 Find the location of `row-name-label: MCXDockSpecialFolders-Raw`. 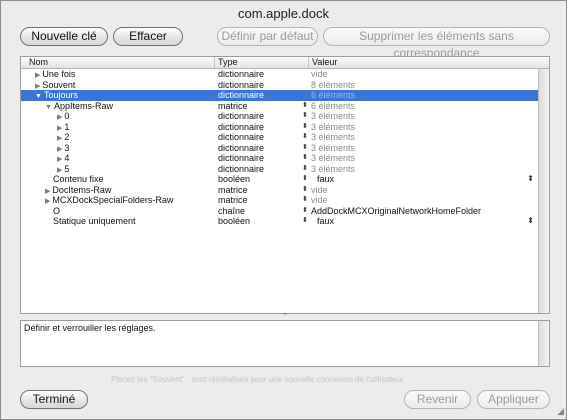

row-name-label: MCXDockSpecialFolders-Raw is located at coordinates (113, 200).